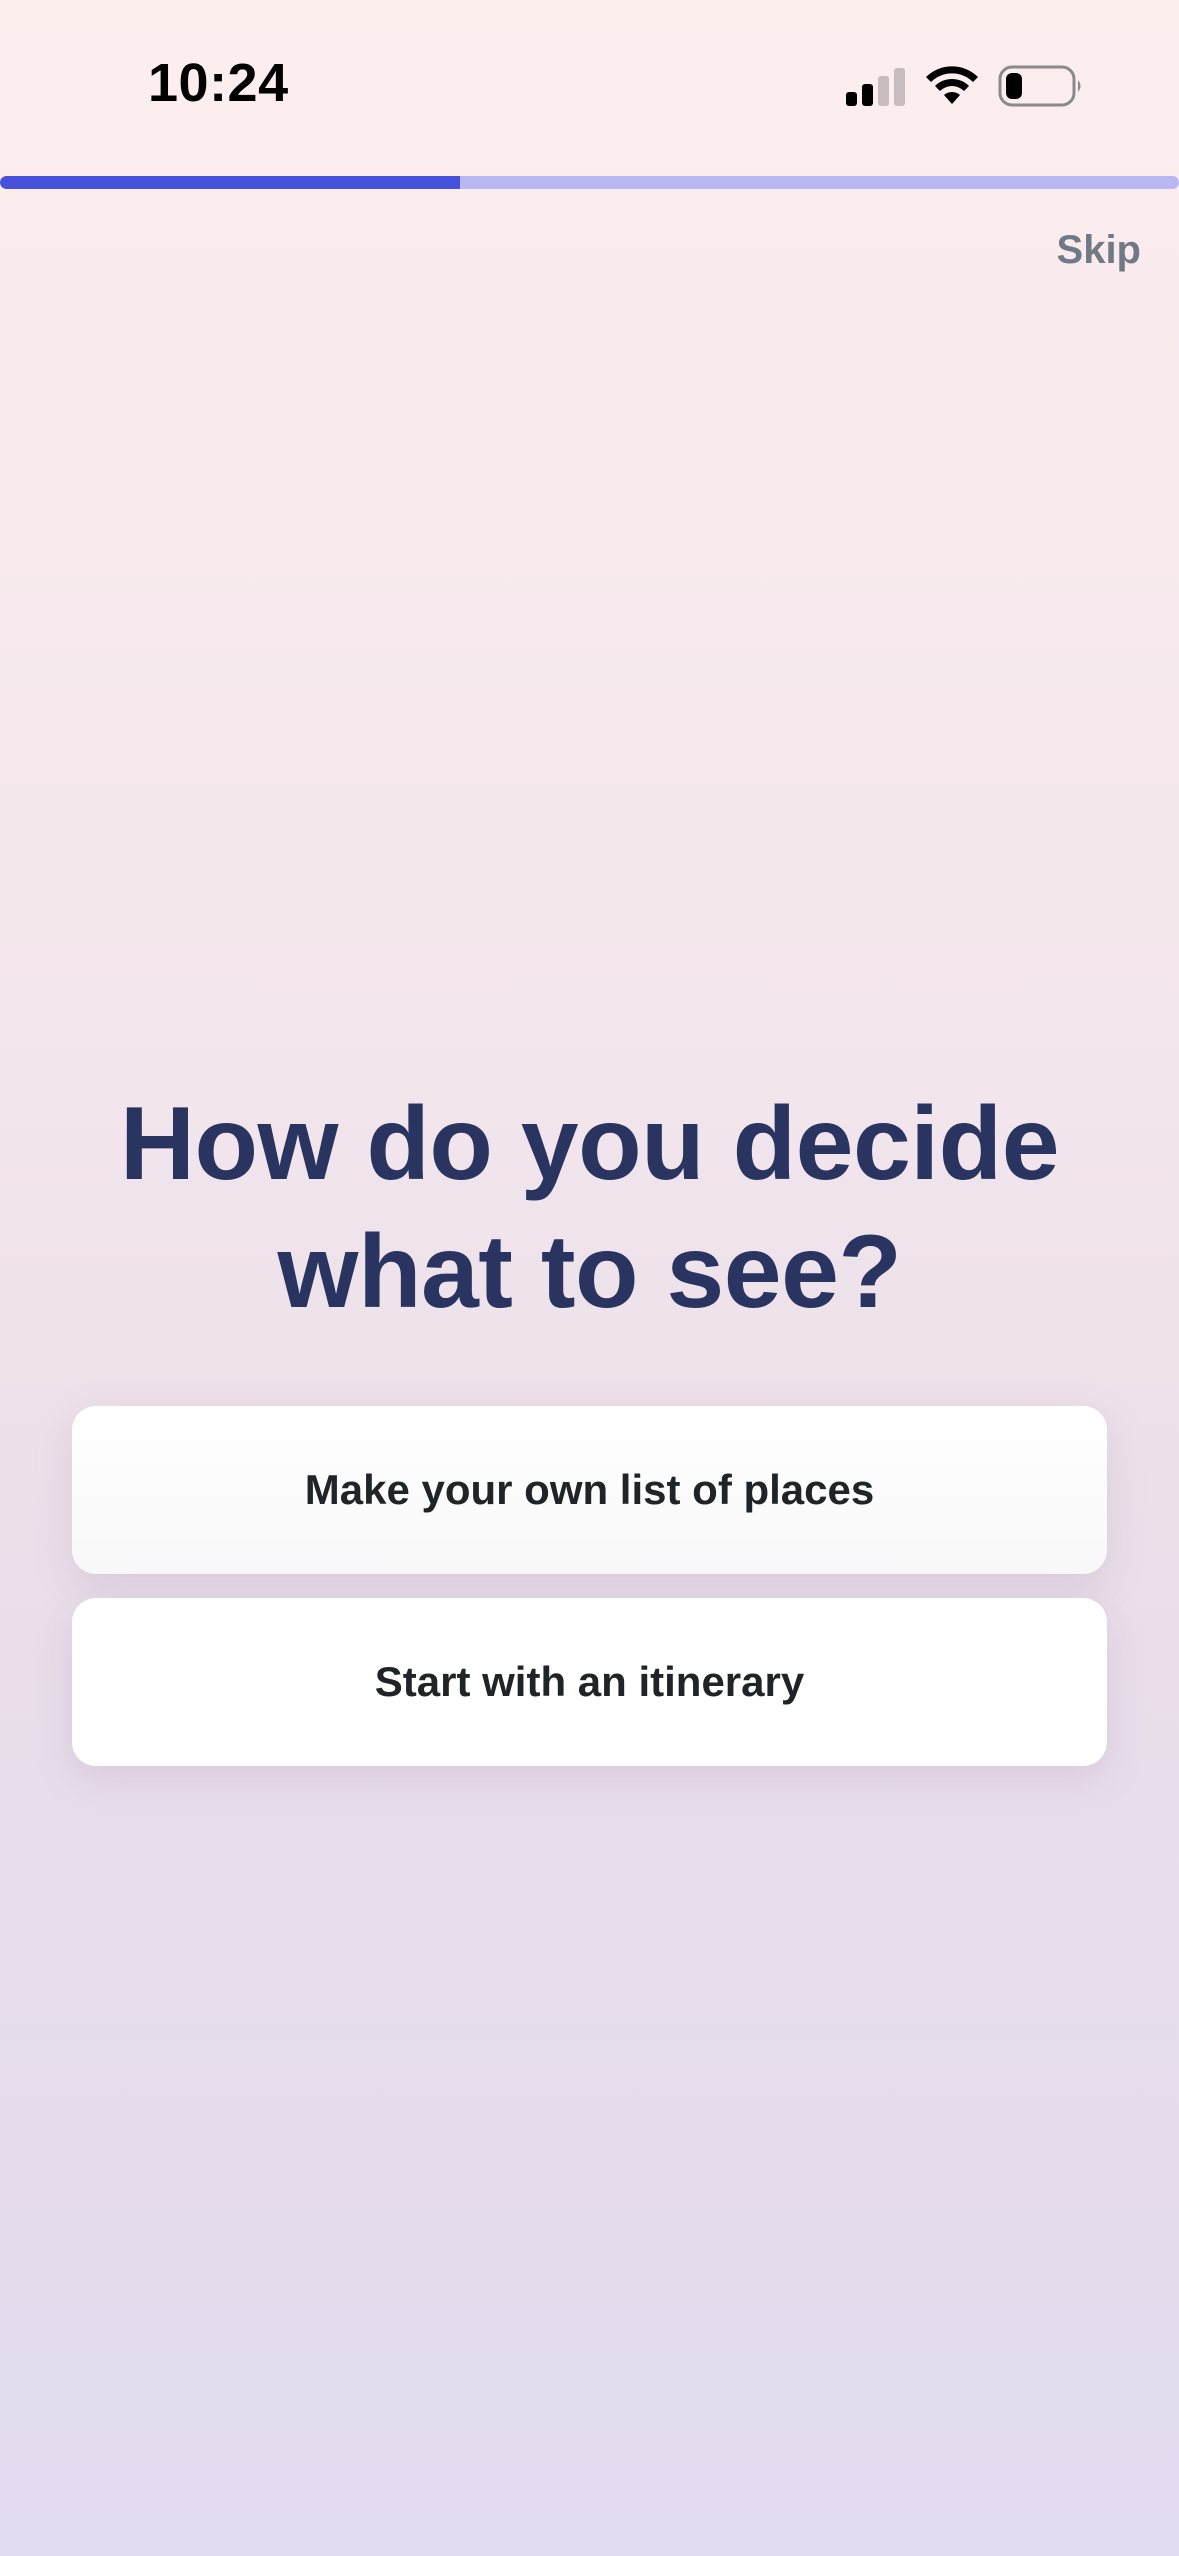 This screenshot has width=1179, height=2556. Describe the element at coordinates (952, 85) in the screenshot. I see `wifi-icon` at that location.